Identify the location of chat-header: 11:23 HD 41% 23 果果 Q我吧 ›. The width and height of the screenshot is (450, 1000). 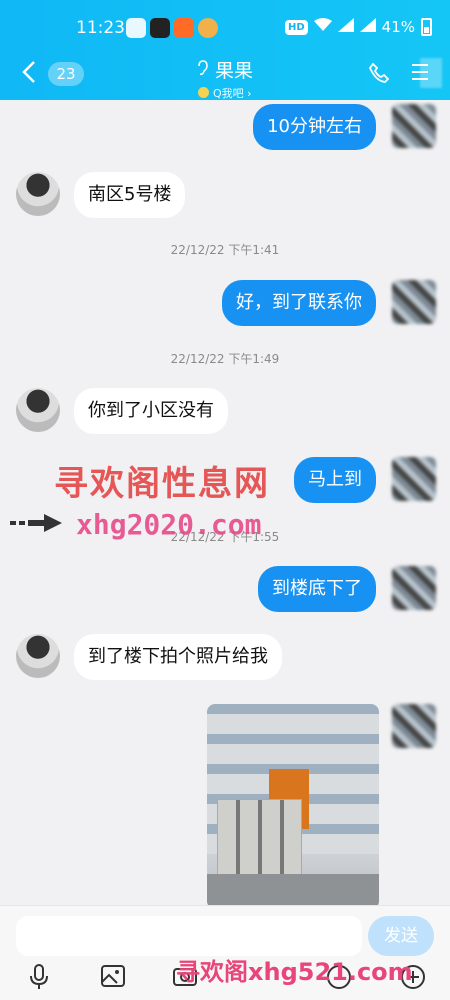
(225, 50).